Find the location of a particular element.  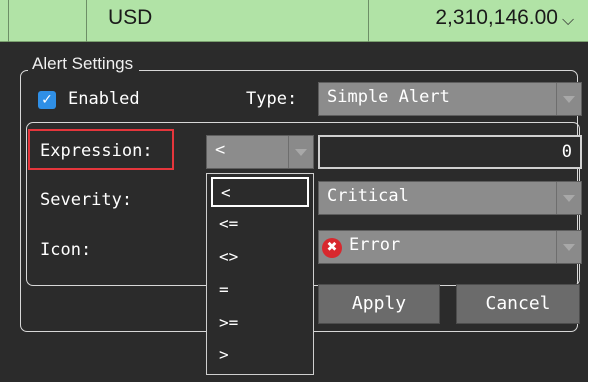

operator-dropdown-list: < <= <> = >= > is located at coordinates (260, 274).